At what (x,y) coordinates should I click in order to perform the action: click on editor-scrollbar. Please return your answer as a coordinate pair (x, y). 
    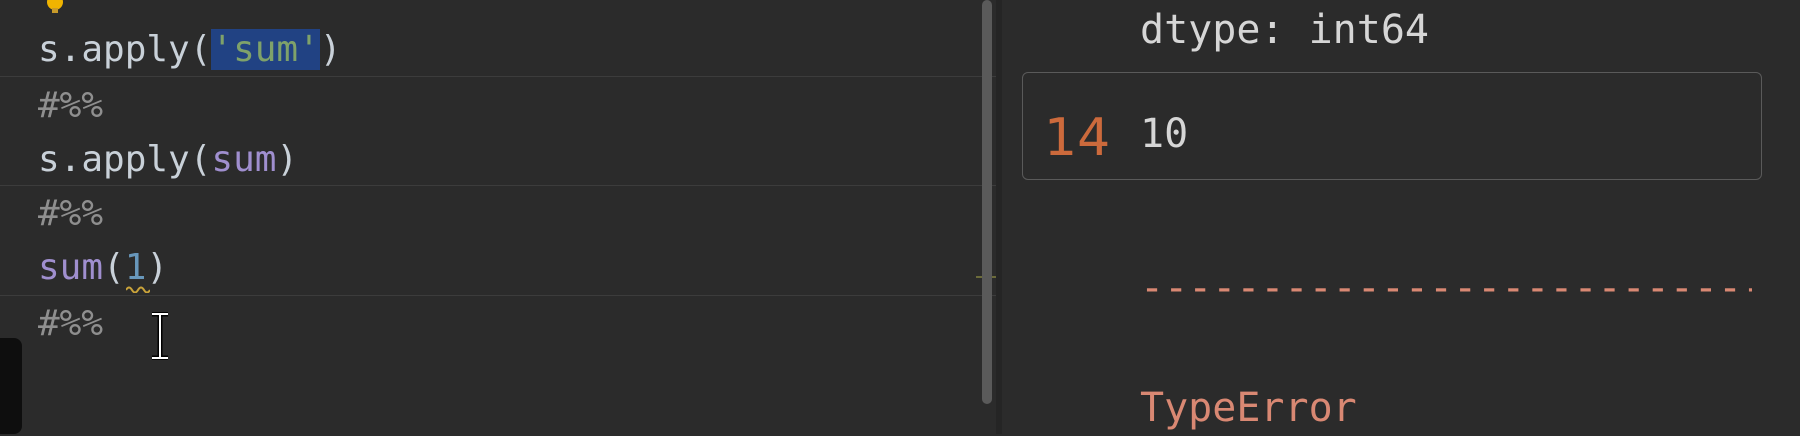
    Looking at the image, I should click on (987, 202).